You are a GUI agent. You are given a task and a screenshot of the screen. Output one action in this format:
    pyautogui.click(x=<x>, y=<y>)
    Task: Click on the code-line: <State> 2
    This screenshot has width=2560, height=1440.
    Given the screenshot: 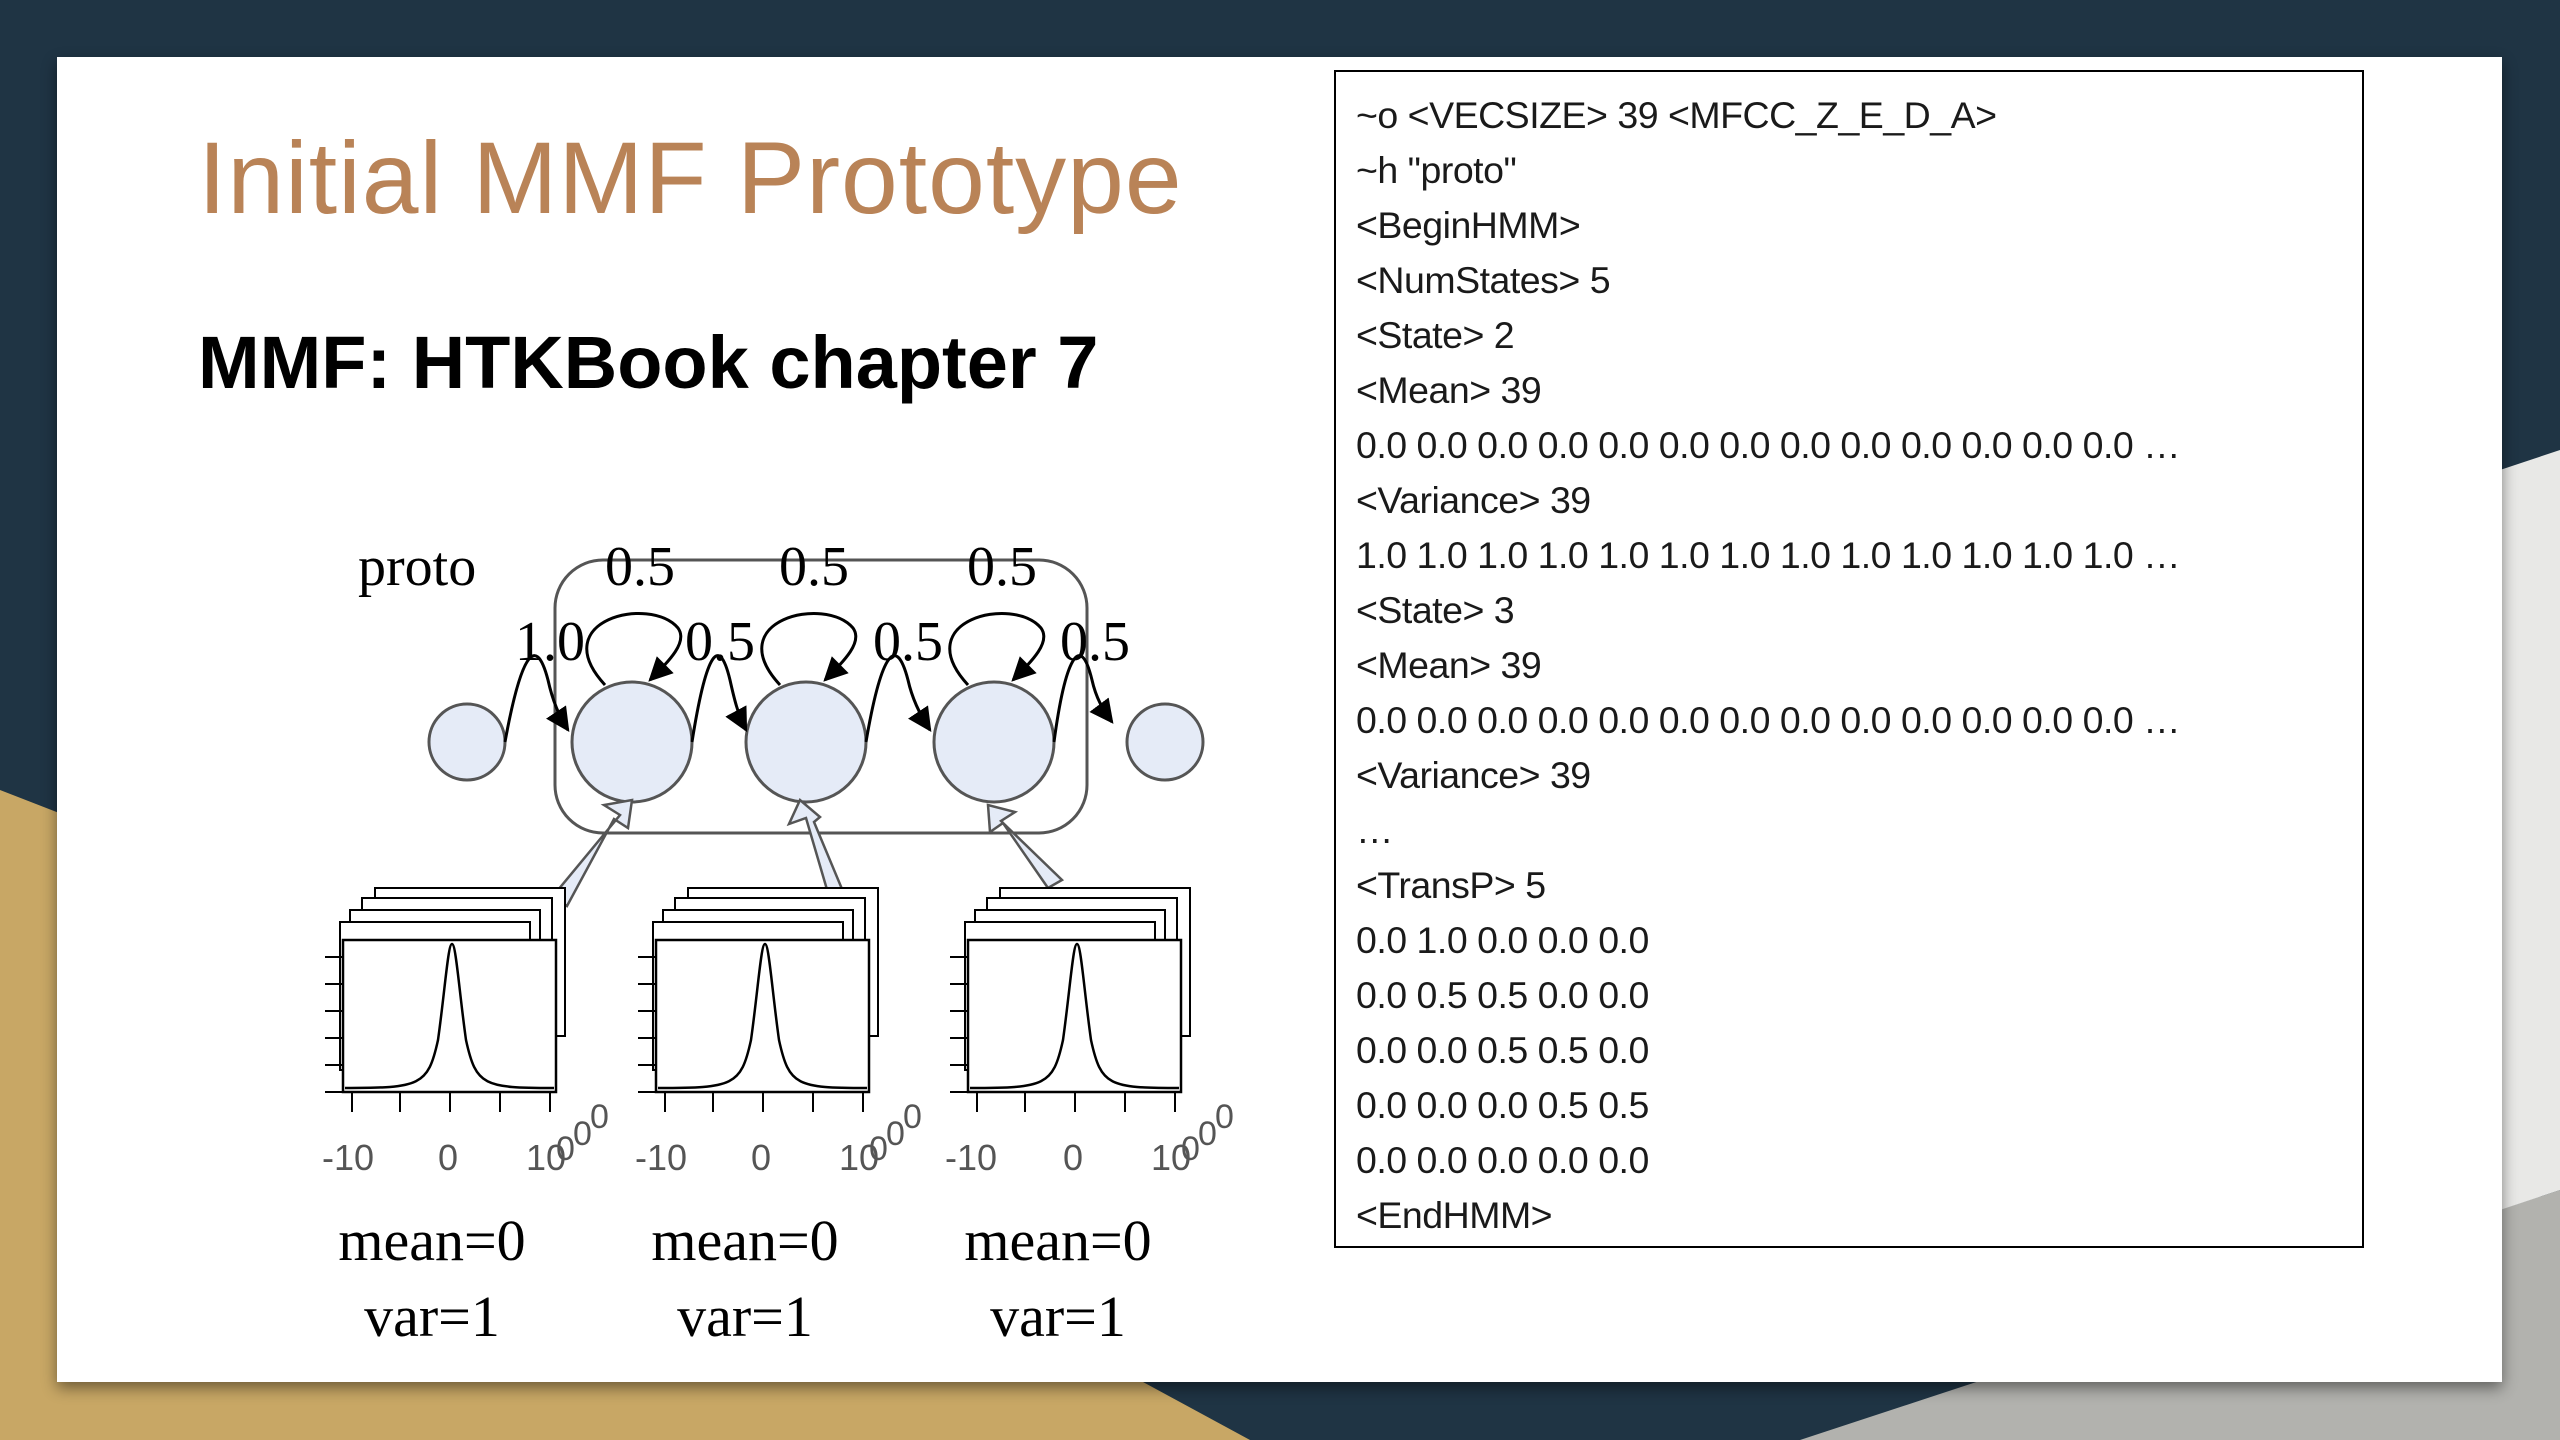 What is the action you would take?
    pyautogui.click(x=1435, y=335)
    